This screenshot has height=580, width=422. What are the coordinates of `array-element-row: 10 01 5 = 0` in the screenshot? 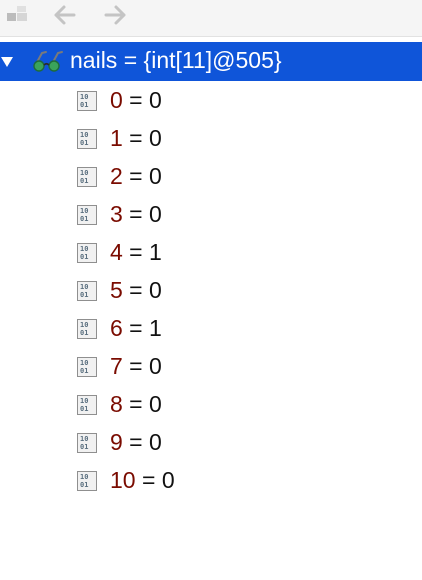 It's located at (211, 290).